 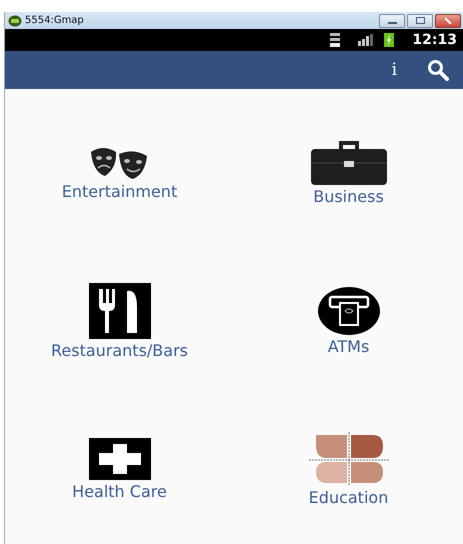 I want to click on close-button, so click(x=448, y=21).